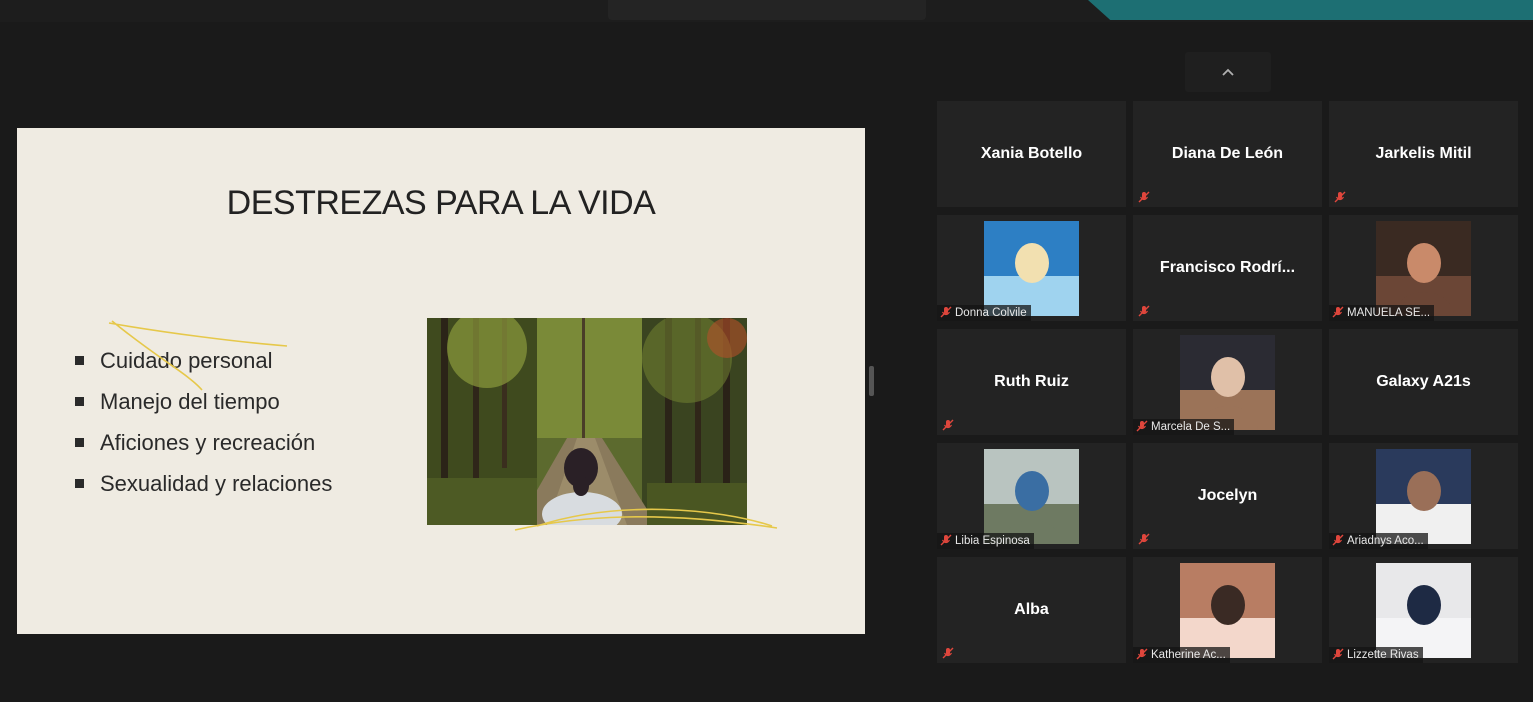 The width and height of the screenshot is (1533, 702). I want to click on participant-name-label: Lizzette Rivas, so click(1376, 655).